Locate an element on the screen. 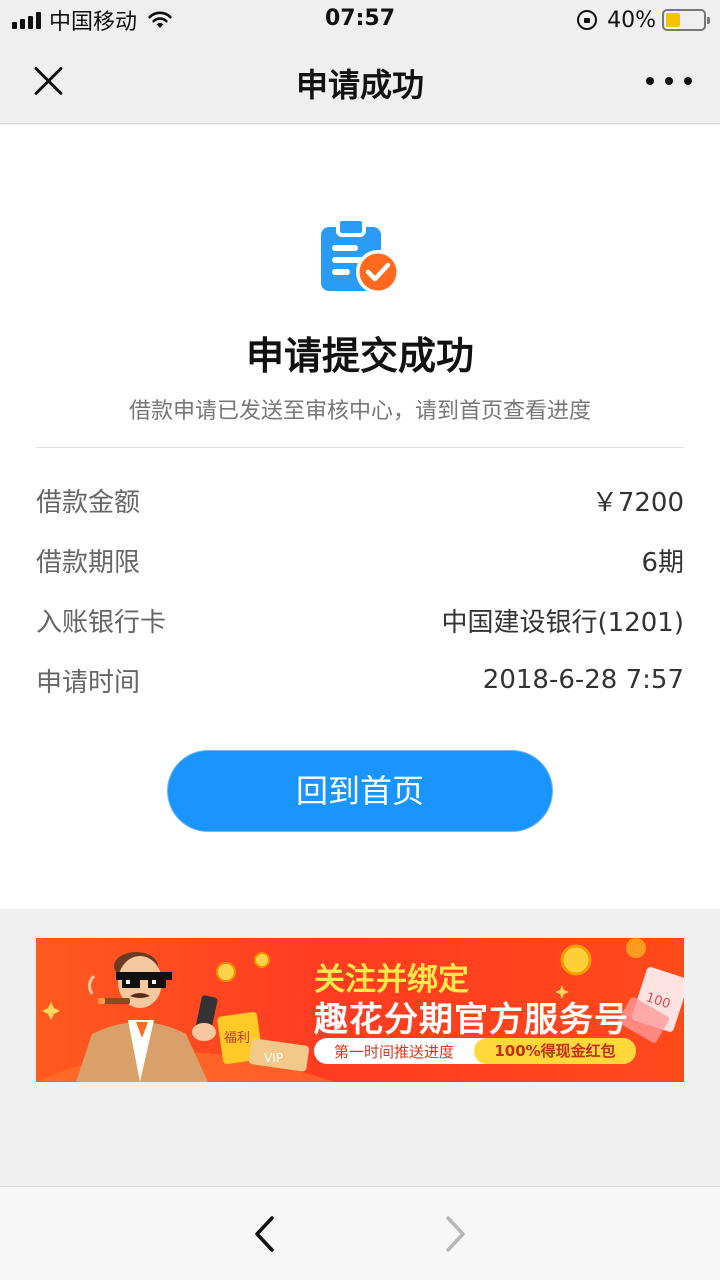 The width and height of the screenshot is (720, 1280). more-icon is located at coordinates (669, 81).